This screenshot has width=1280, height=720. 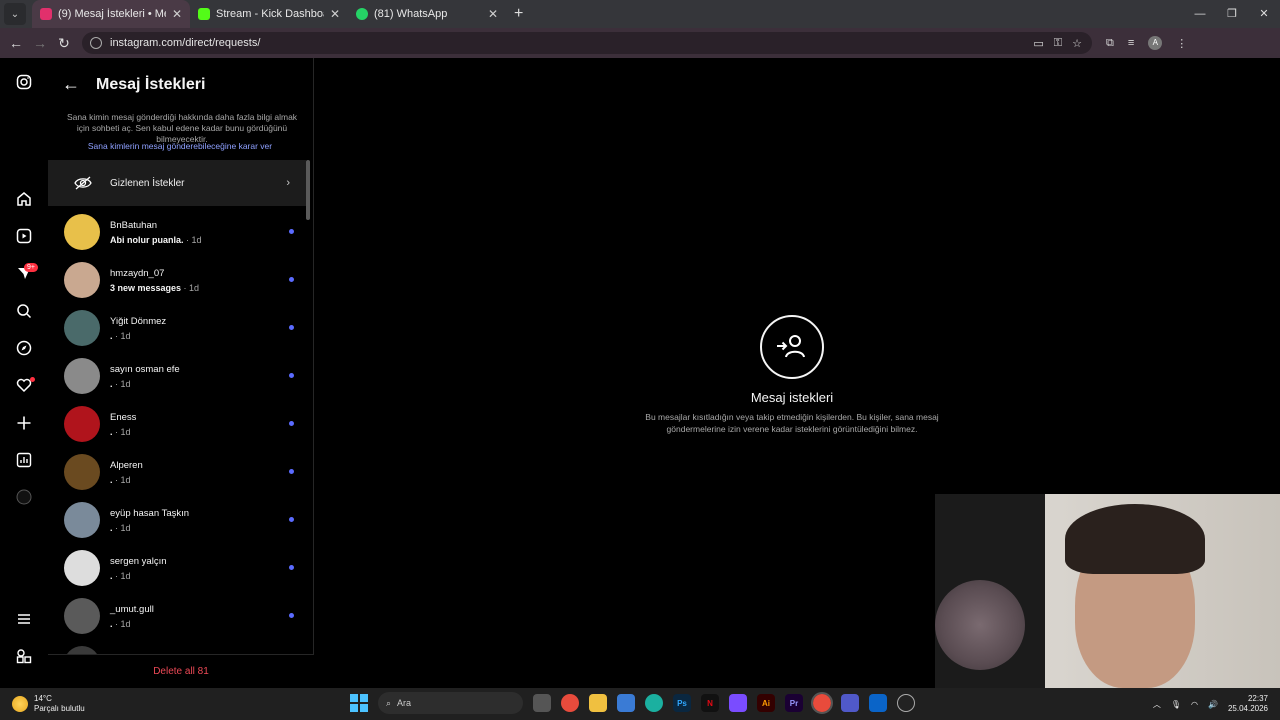 What do you see at coordinates (570, 703) in the screenshot?
I see `chrome-icon` at bounding box center [570, 703].